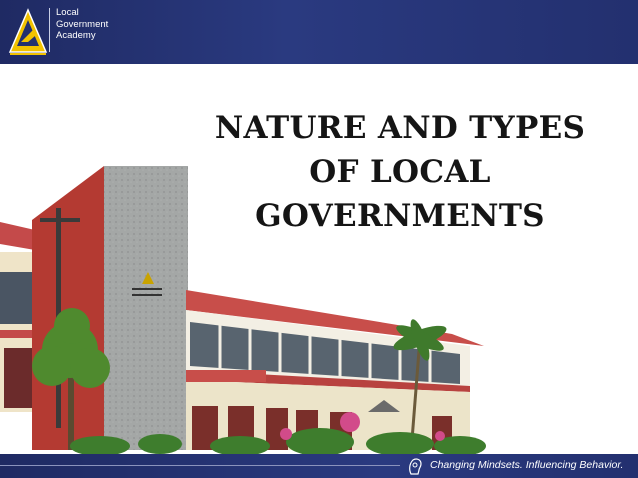 The height and width of the screenshot is (478, 638). What do you see at coordinates (60, 220) in the screenshot?
I see `pole-crossarm` at bounding box center [60, 220].